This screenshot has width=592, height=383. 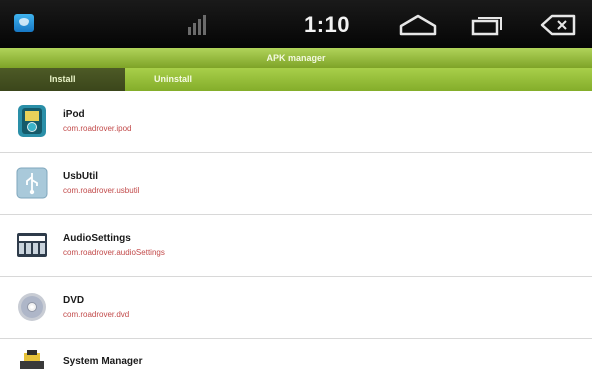 What do you see at coordinates (96, 314) in the screenshot?
I see `app-package: com.roadrover.dvd` at bounding box center [96, 314].